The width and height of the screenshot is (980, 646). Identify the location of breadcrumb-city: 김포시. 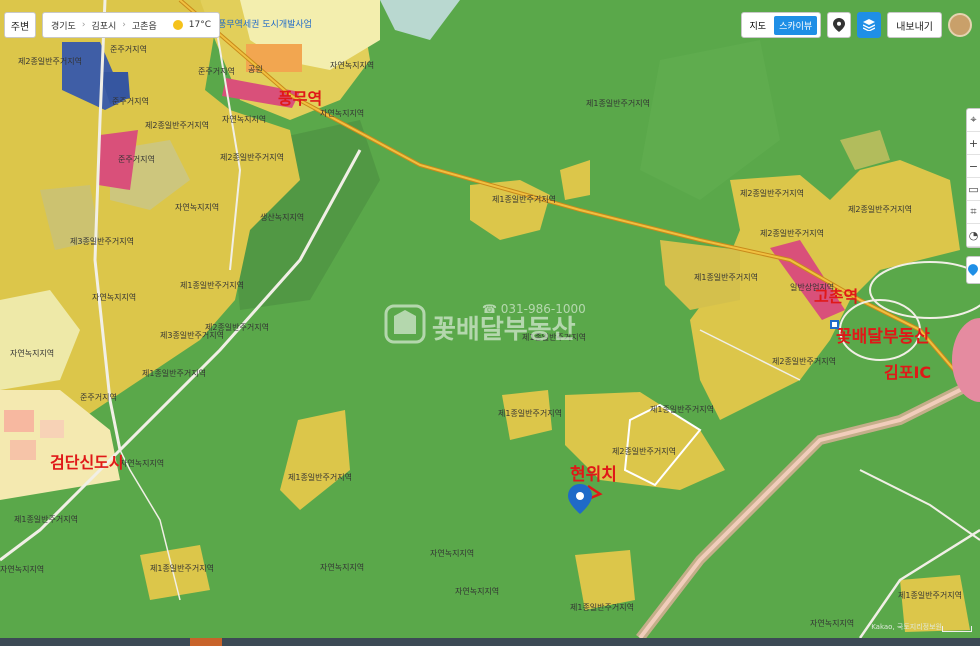
(103, 25).